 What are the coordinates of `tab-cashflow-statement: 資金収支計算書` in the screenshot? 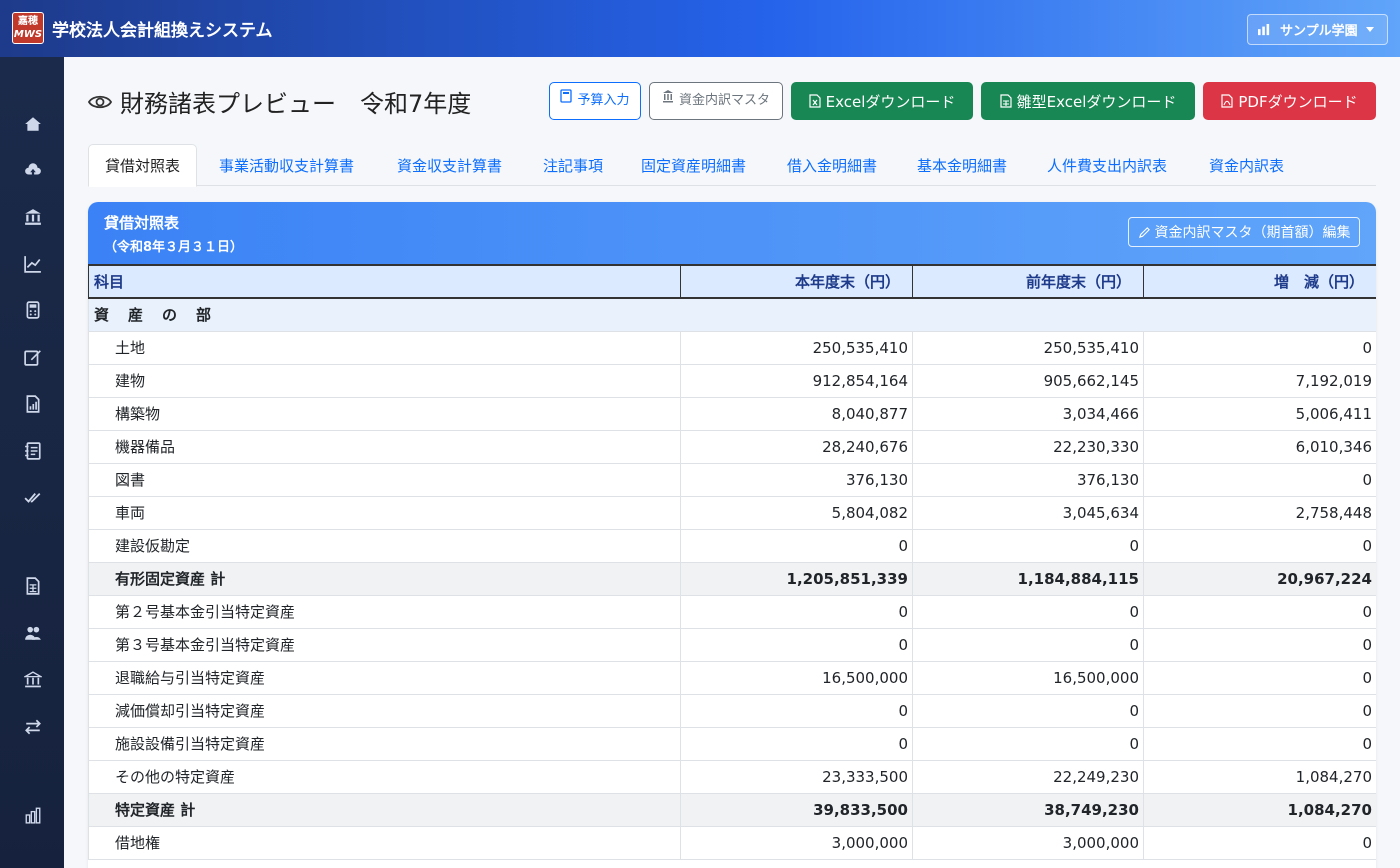 It's located at (449, 165).